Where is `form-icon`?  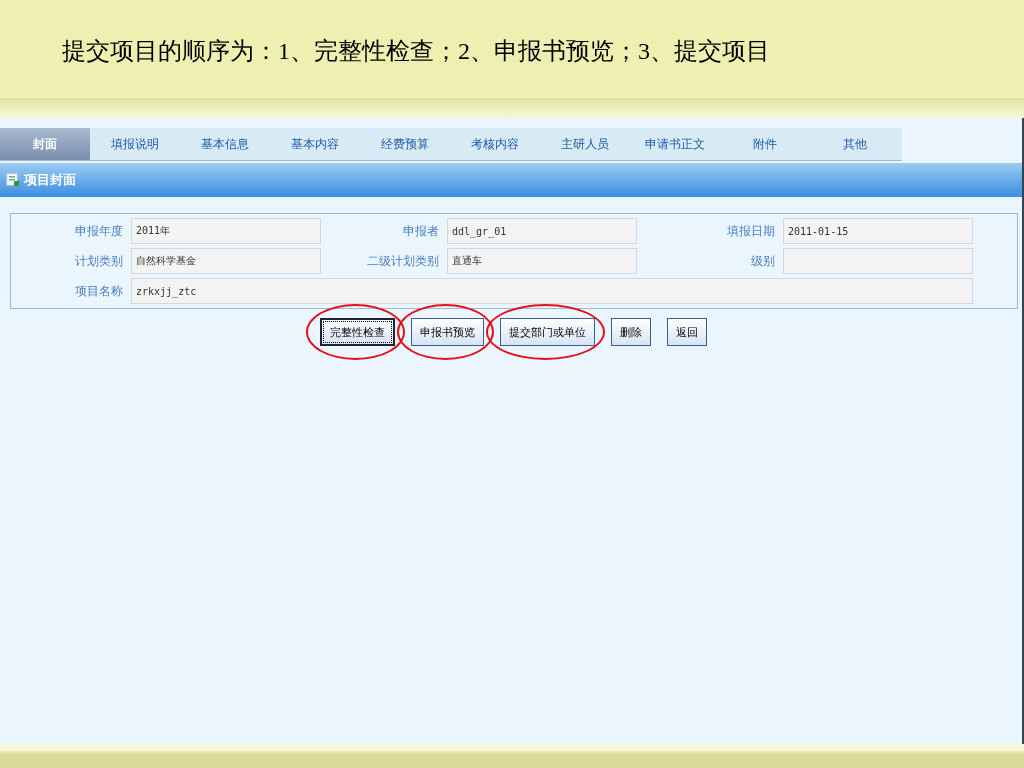
form-icon is located at coordinates (13, 180).